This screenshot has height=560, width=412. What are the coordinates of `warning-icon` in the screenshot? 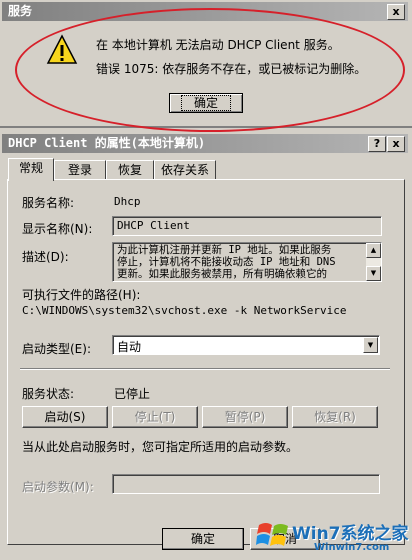 It's located at (62, 49).